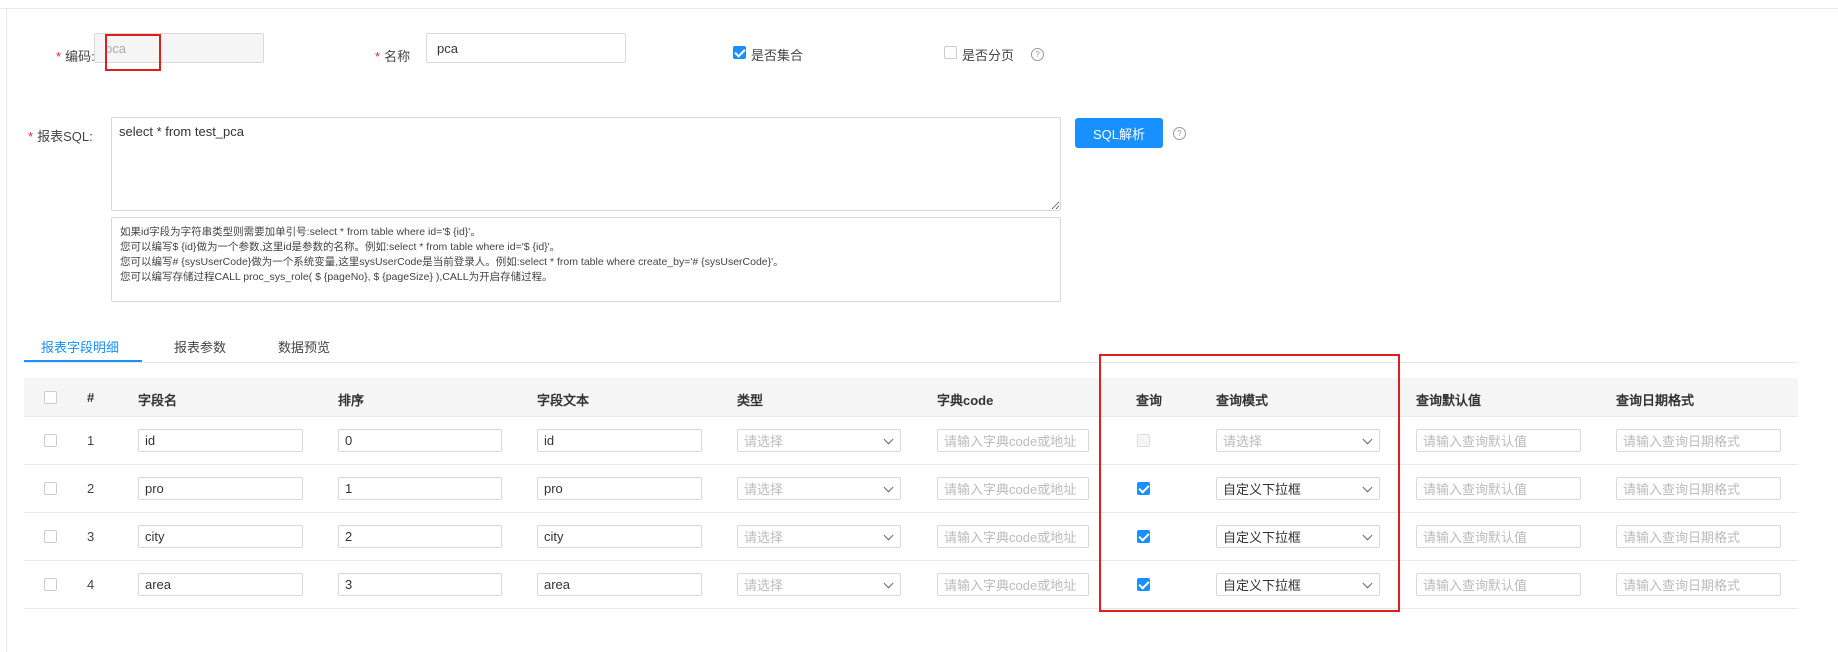 The image size is (1838, 652). Describe the element at coordinates (950, 52) in the screenshot. I see `is-paging-checkbox` at that location.